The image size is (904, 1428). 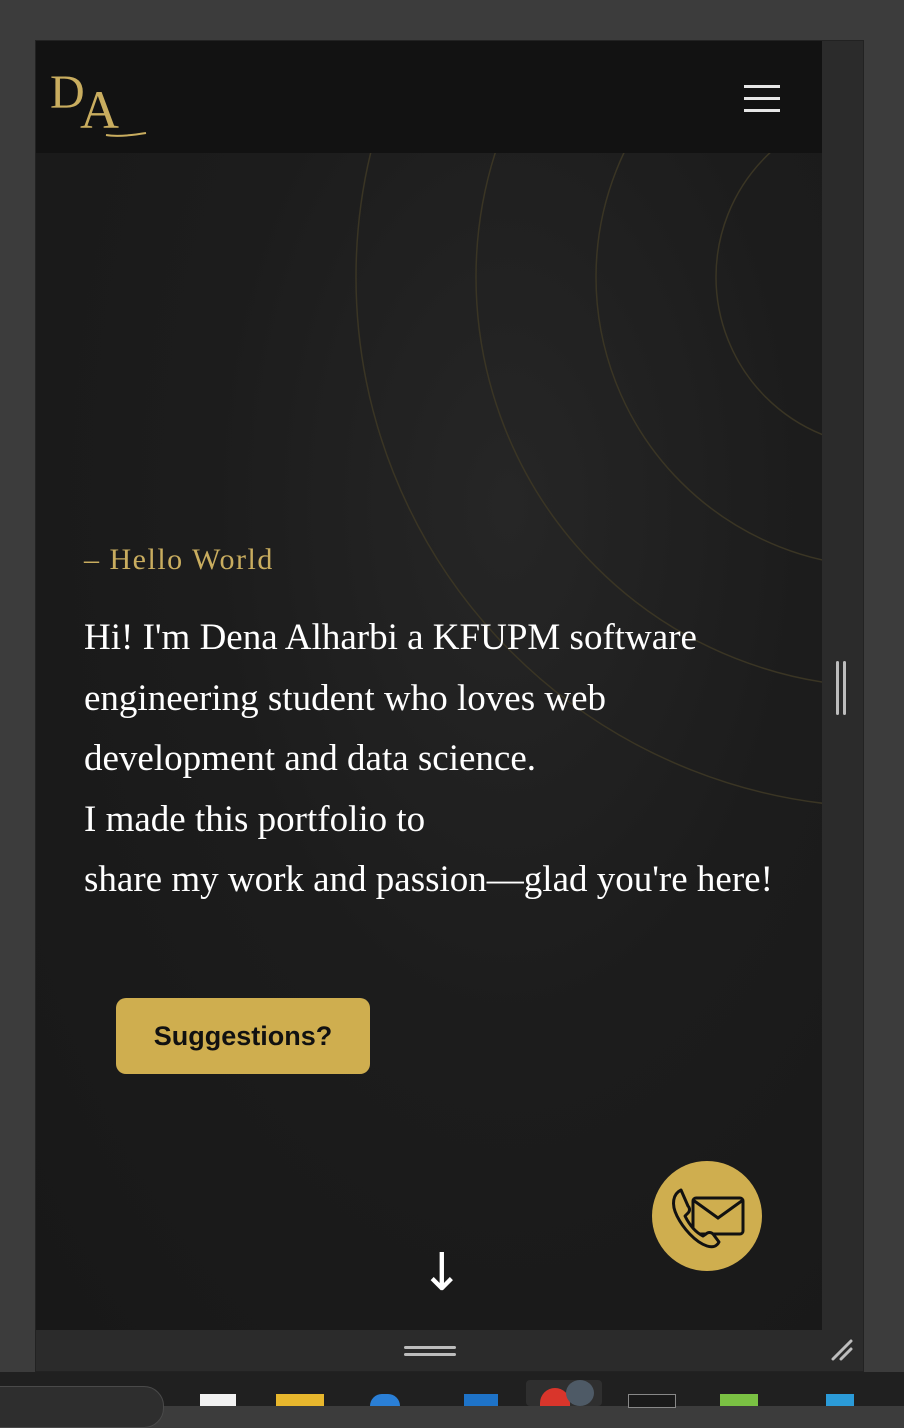 What do you see at coordinates (218, 1400) in the screenshot?
I see `file-icon` at bounding box center [218, 1400].